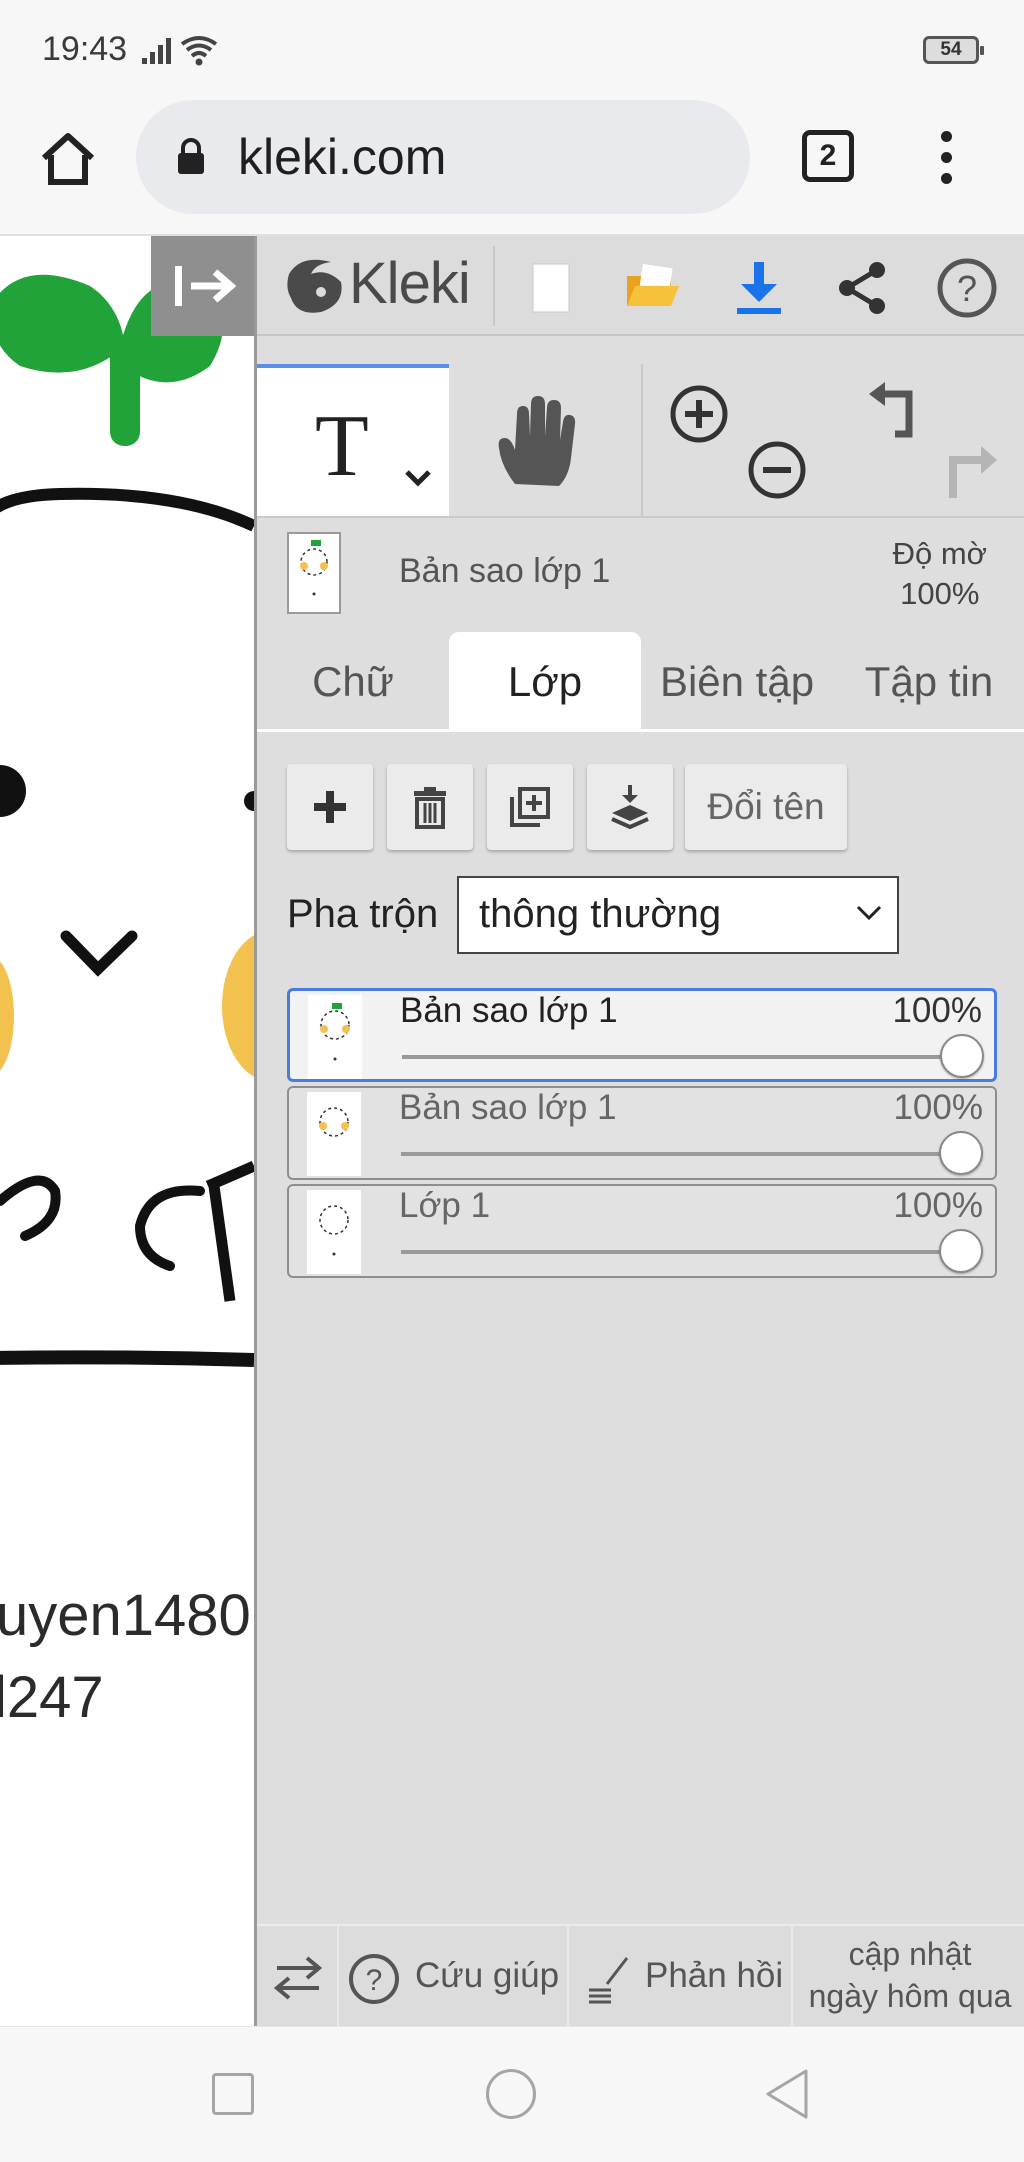 The width and height of the screenshot is (1024, 2162). I want to click on delete-layer-button, so click(430, 807).